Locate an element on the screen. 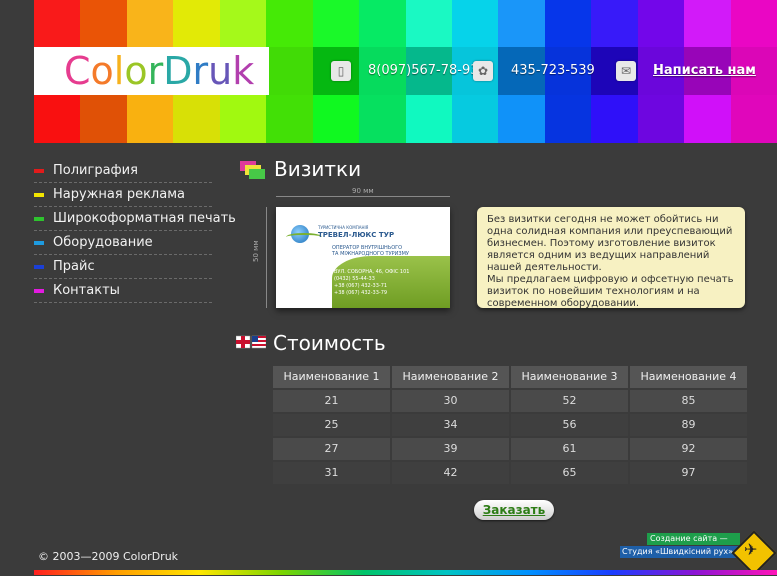  logo-letter: k is located at coordinates (243, 71).